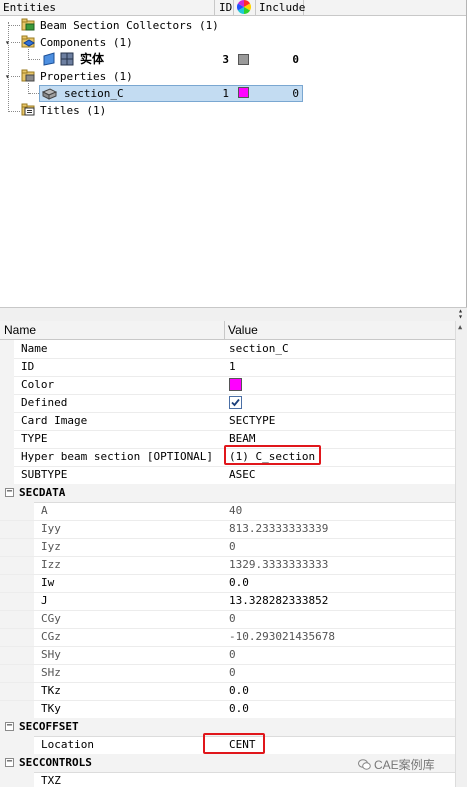  I want to click on property-value: -10.293021435678, so click(282, 637).